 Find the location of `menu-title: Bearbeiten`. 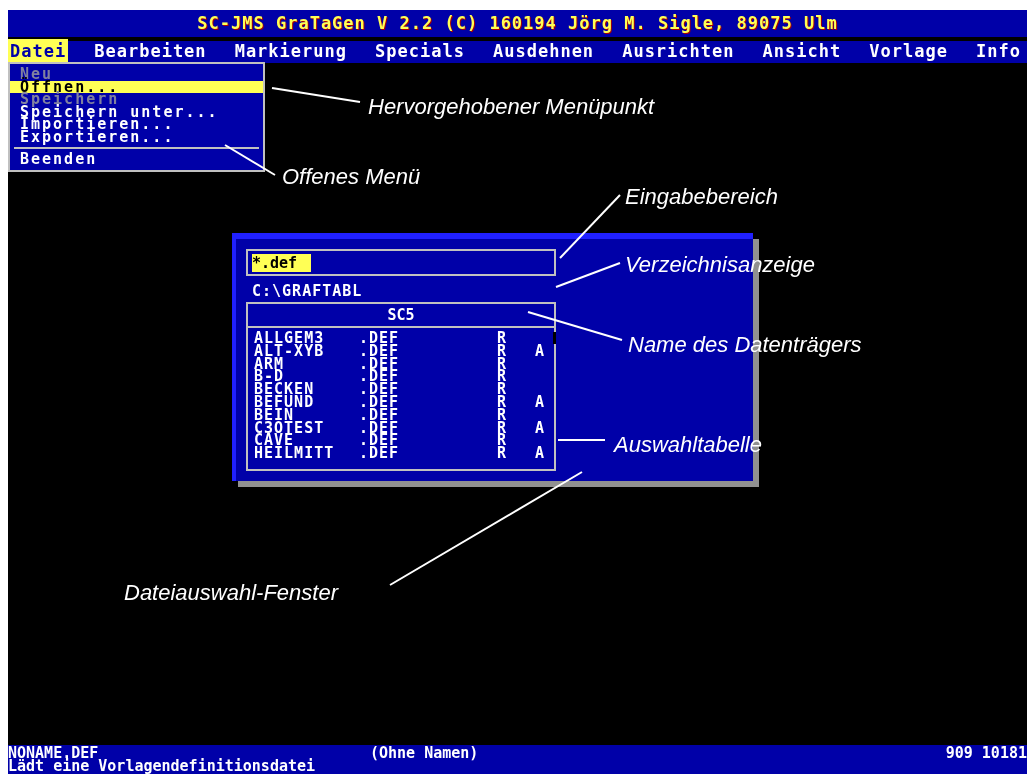

menu-title: Bearbeiten is located at coordinates (150, 52).